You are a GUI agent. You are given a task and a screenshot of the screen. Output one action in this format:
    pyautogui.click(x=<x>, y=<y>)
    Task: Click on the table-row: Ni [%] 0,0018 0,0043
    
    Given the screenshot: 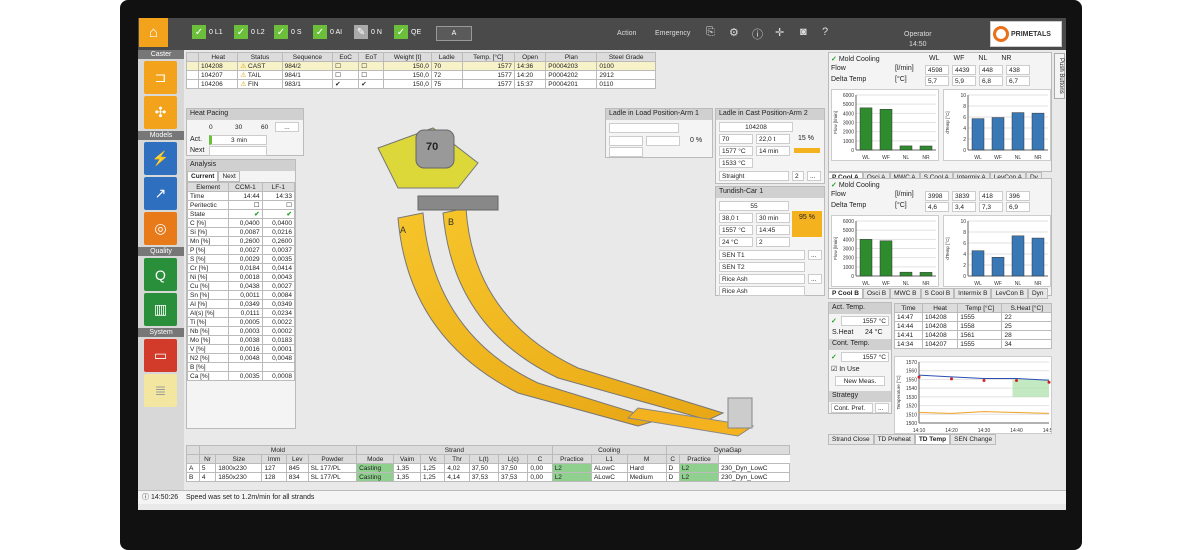 What is the action you would take?
    pyautogui.click(x=241, y=277)
    